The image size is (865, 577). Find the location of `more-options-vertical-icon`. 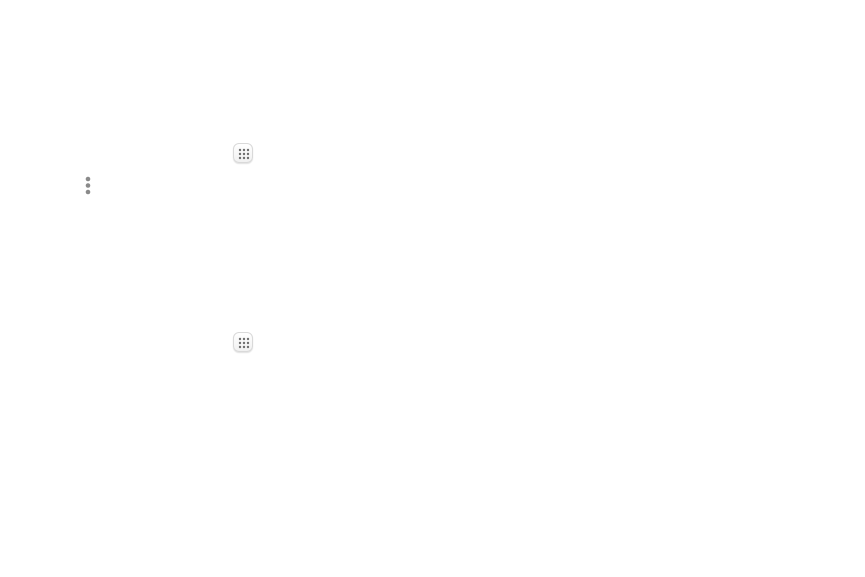

more-options-vertical-icon is located at coordinates (88, 186).